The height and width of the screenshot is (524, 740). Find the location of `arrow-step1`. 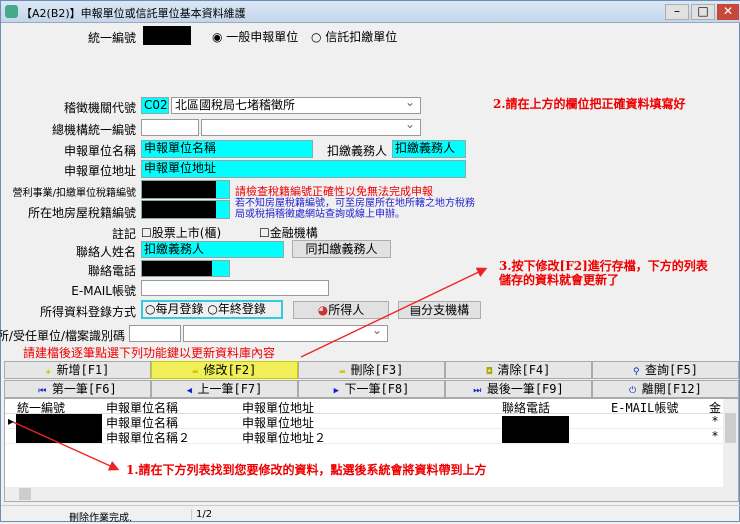

arrow-step1 is located at coordinates (66, 446).